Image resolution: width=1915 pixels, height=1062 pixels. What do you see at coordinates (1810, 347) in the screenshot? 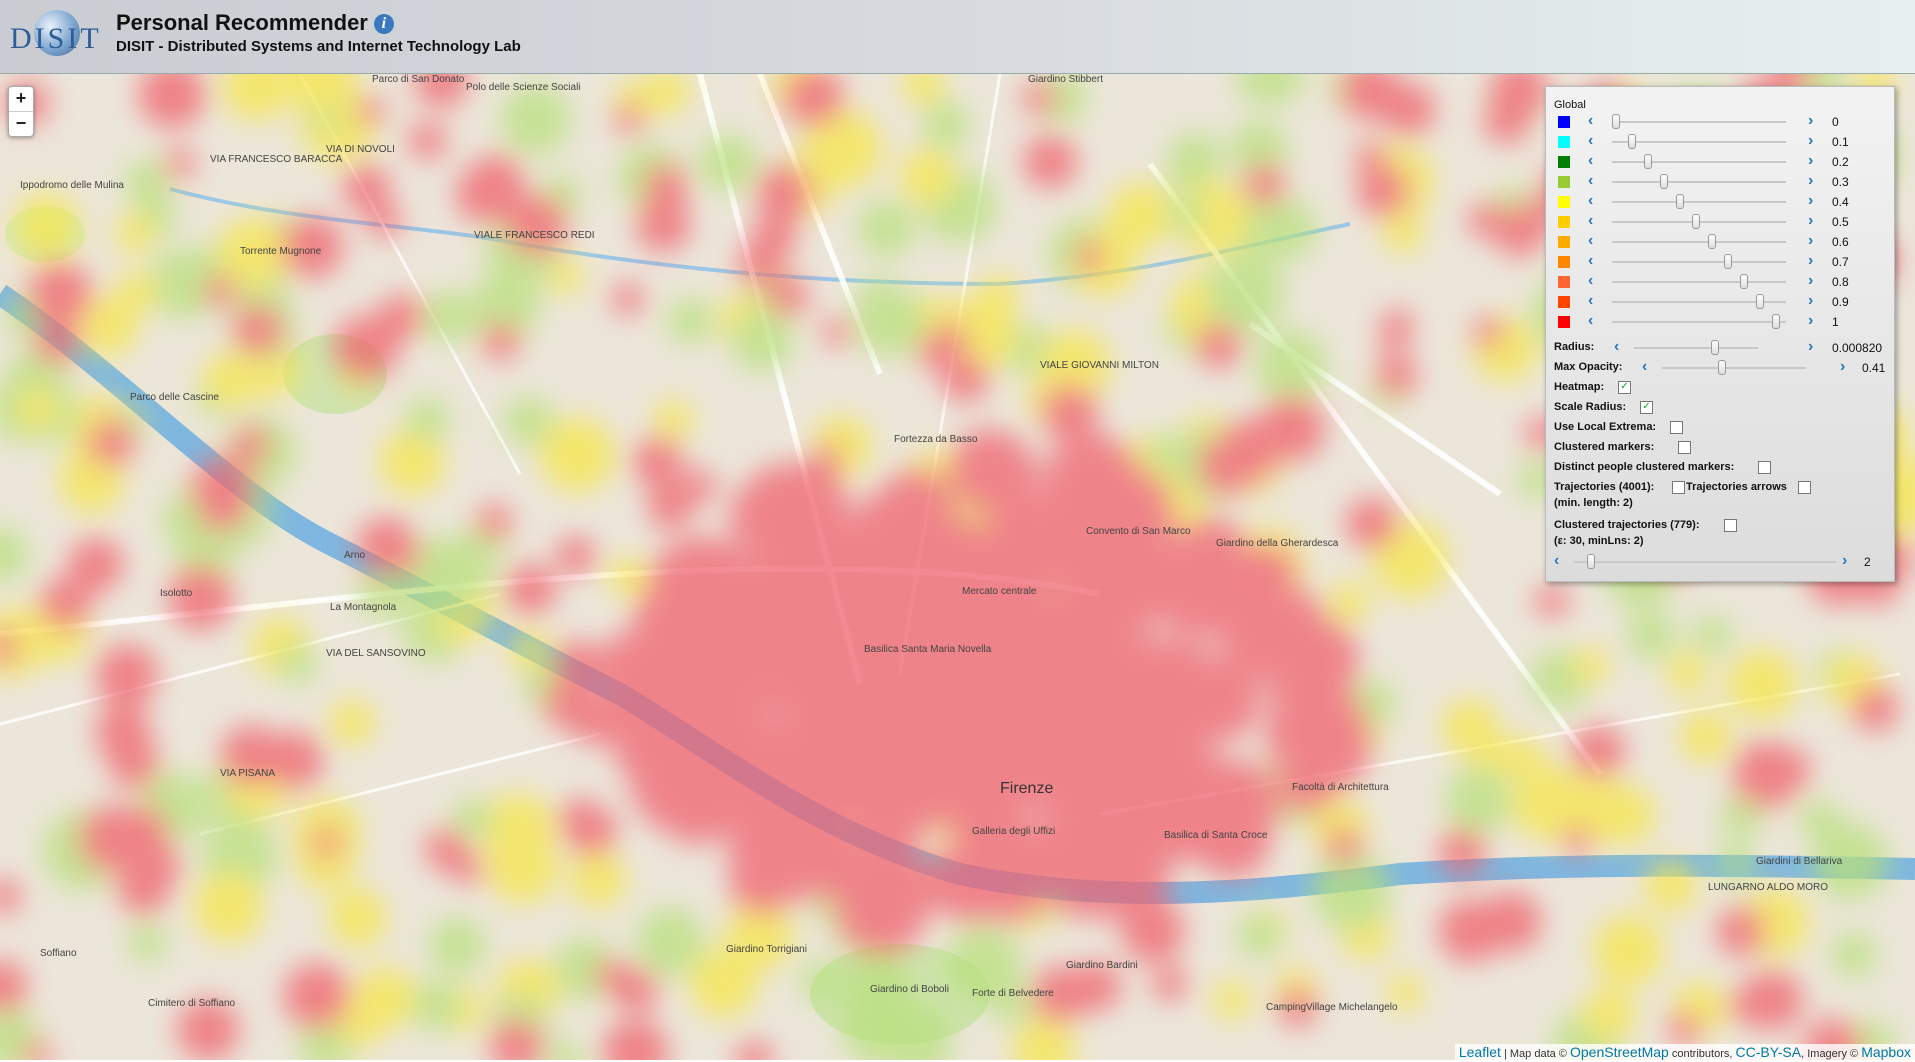
I see `radius-increase-icon: ›` at bounding box center [1810, 347].